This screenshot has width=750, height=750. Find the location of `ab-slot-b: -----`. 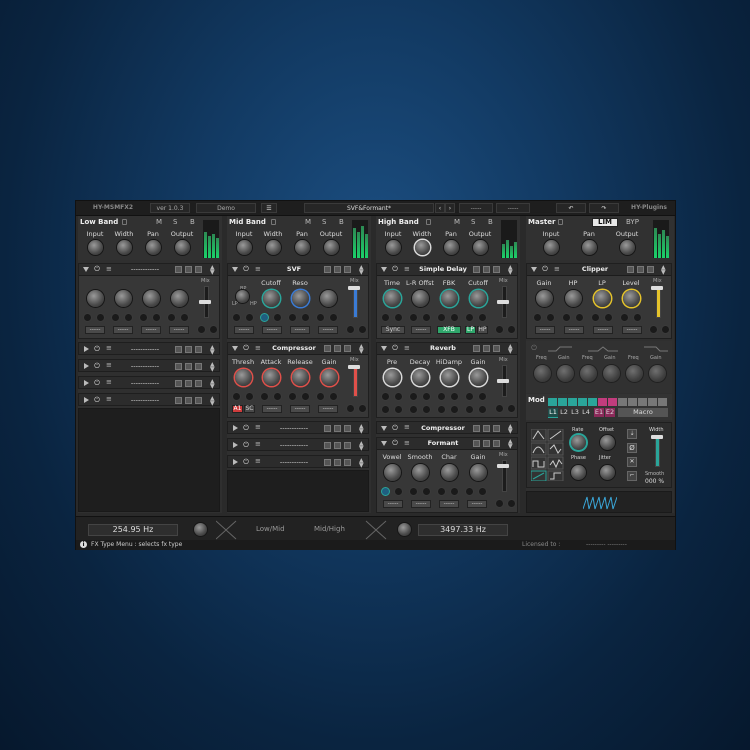

ab-slot-b: ----- is located at coordinates (513, 208).